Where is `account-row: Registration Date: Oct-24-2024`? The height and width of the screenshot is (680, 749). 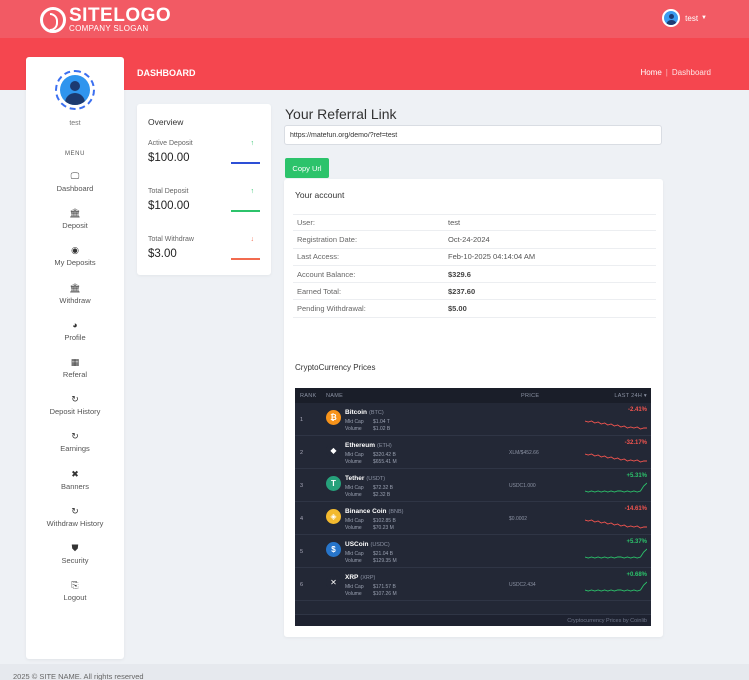 account-row: Registration Date: Oct-24-2024 is located at coordinates (474, 240).